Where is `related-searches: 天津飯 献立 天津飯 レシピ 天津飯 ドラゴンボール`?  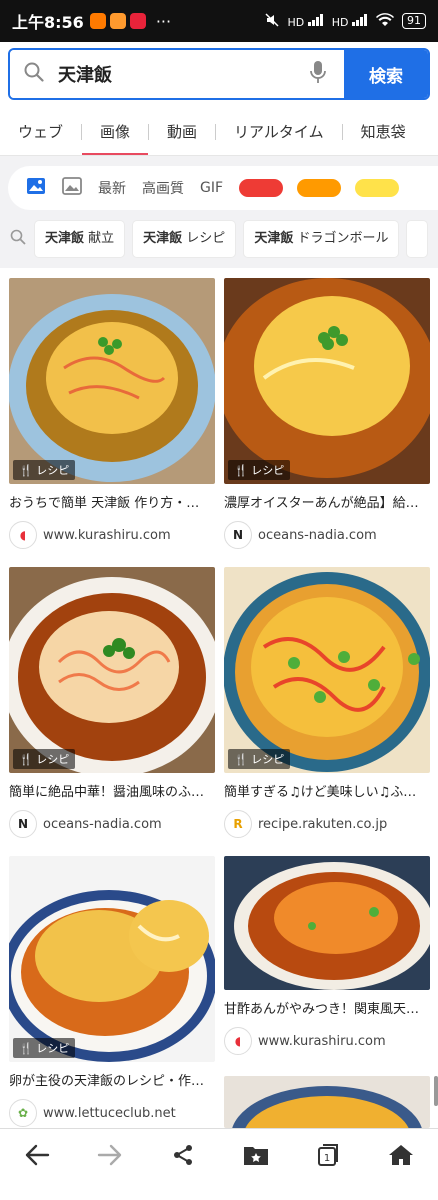 related-searches: 天津飯 献立 天津飯 レシピ 天津飯 ドラゴンボール is located at coordinates (219, 239).